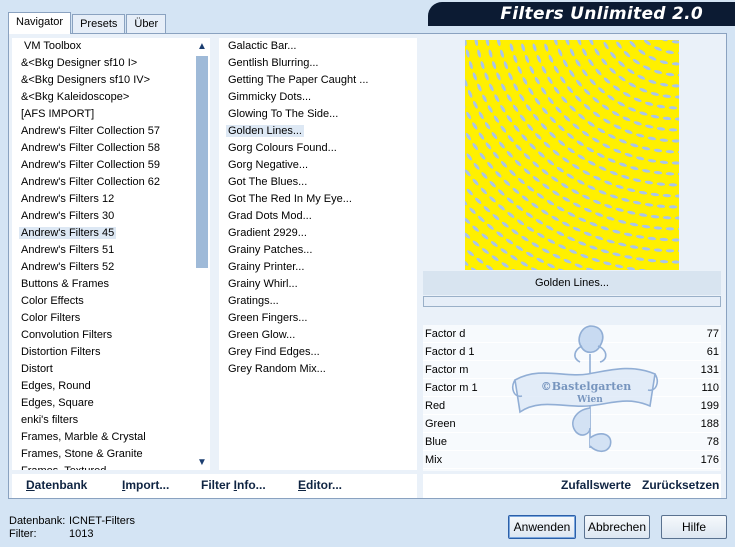  What do you see at coordinates (146, 24) in the screenshot?
I see `tab-about: Über` at bounding box center [146, 24].